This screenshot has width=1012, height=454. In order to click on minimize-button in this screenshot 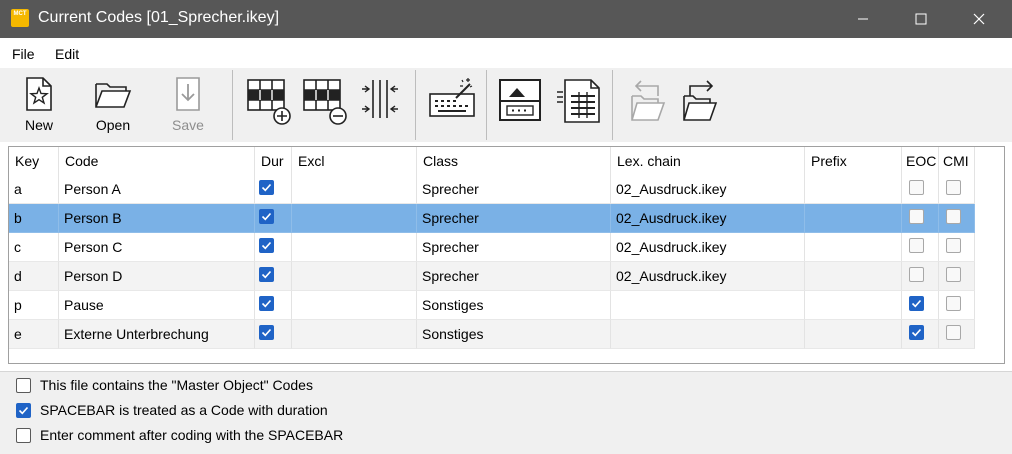, I will do `click(863, 19)`.